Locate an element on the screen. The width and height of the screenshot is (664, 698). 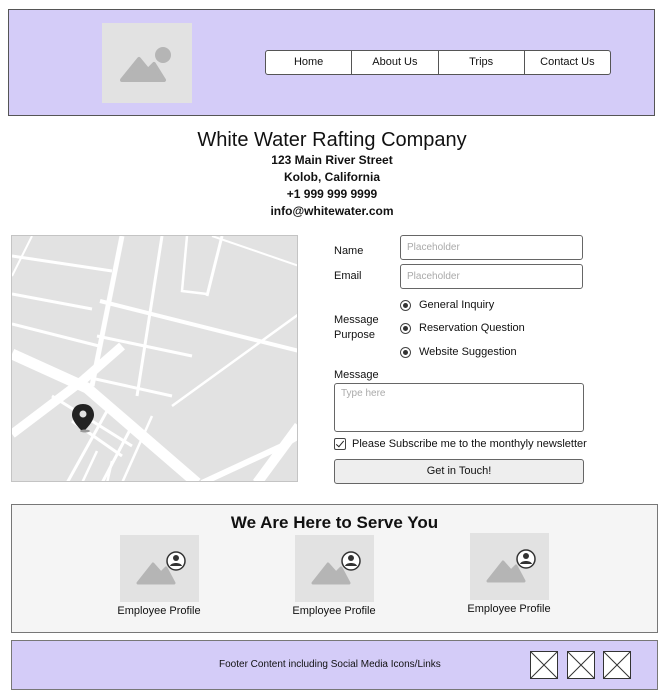
address-line-2: Kolob, California is located at coordinates (332, 177).